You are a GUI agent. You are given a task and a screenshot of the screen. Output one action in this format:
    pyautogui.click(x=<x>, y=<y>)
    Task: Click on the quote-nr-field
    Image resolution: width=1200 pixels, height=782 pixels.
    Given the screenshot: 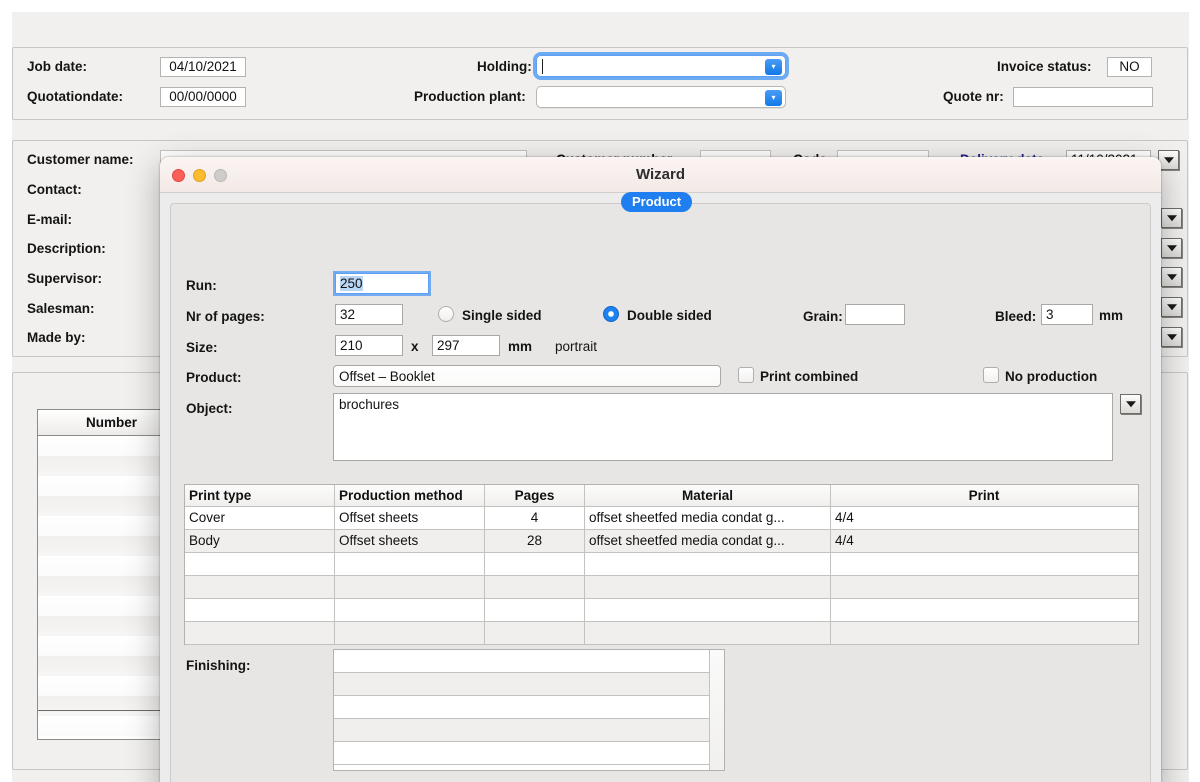 What is the action you would take?
    pyautogui.click(x=1083, y=97)
    